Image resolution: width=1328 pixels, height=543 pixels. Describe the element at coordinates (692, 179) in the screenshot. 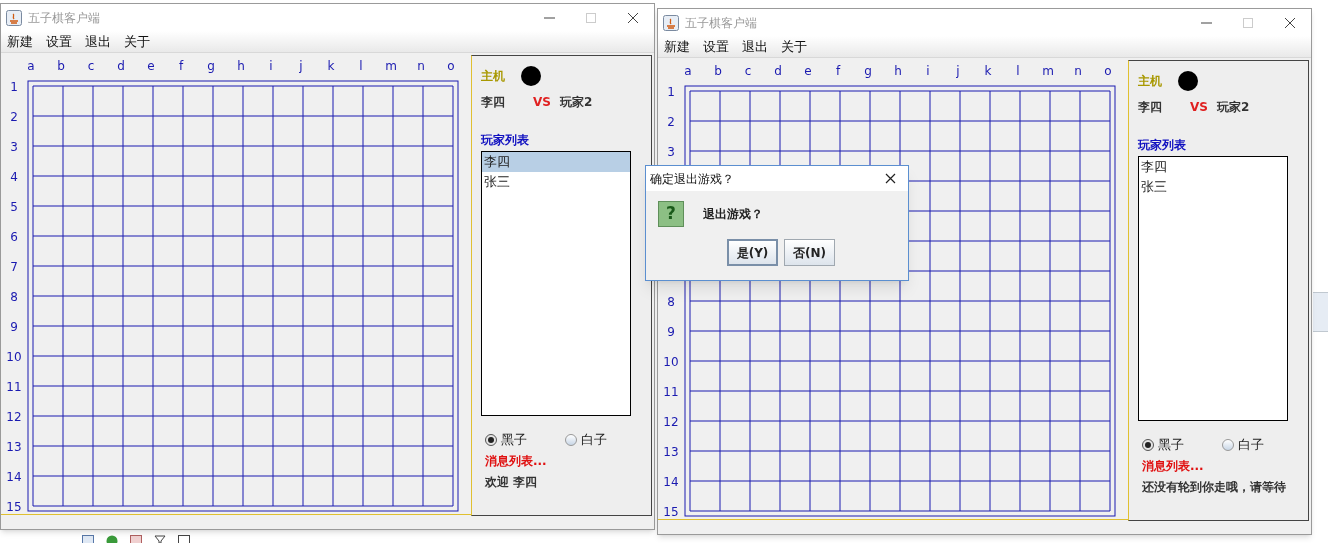

I see `dialog-title: 确定退出游戏？` at that location.